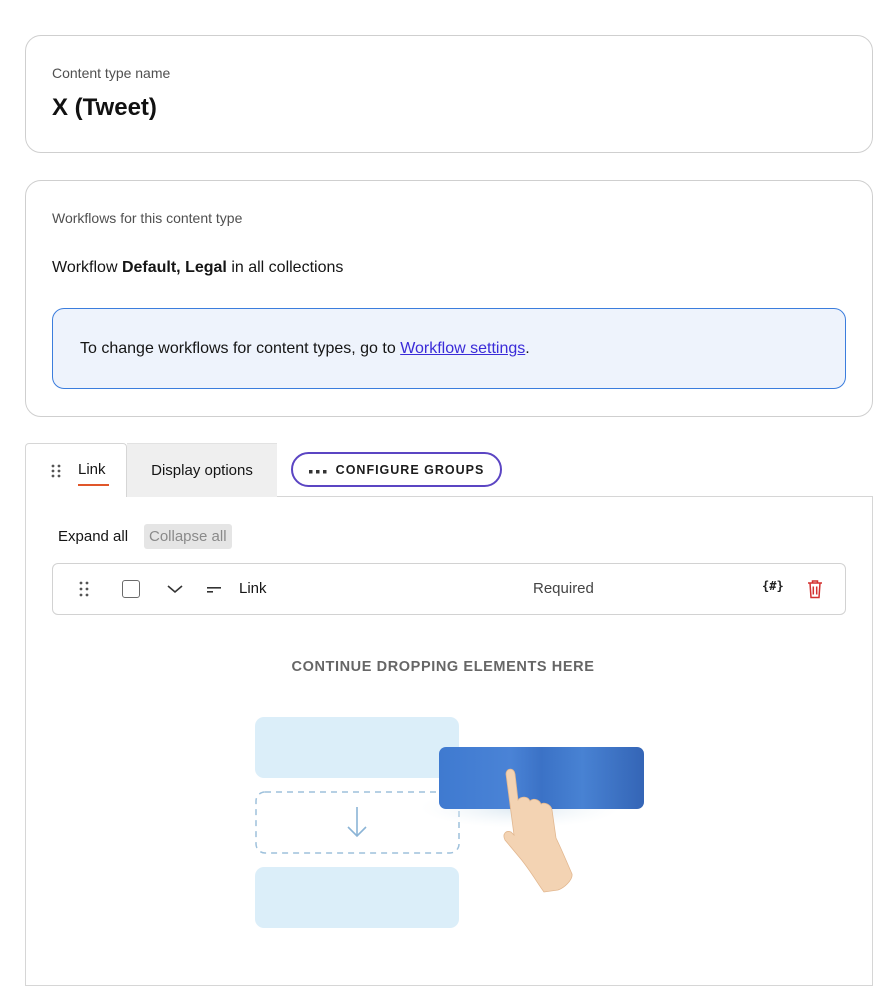 The image size is (886, 992). Describe the element at coordinates (93, 485) in the screenshot. I see `active-tab-indicator` at that location.